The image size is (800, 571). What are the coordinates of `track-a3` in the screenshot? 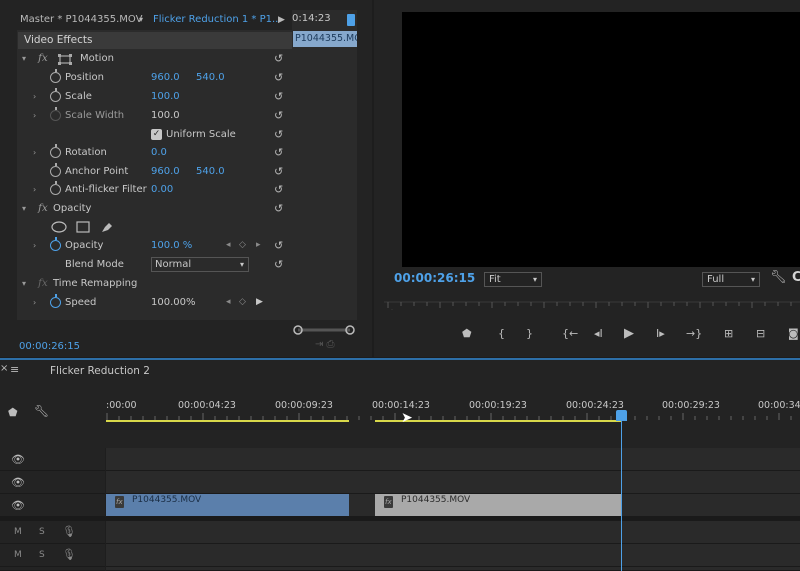 It's located at (453, 569).